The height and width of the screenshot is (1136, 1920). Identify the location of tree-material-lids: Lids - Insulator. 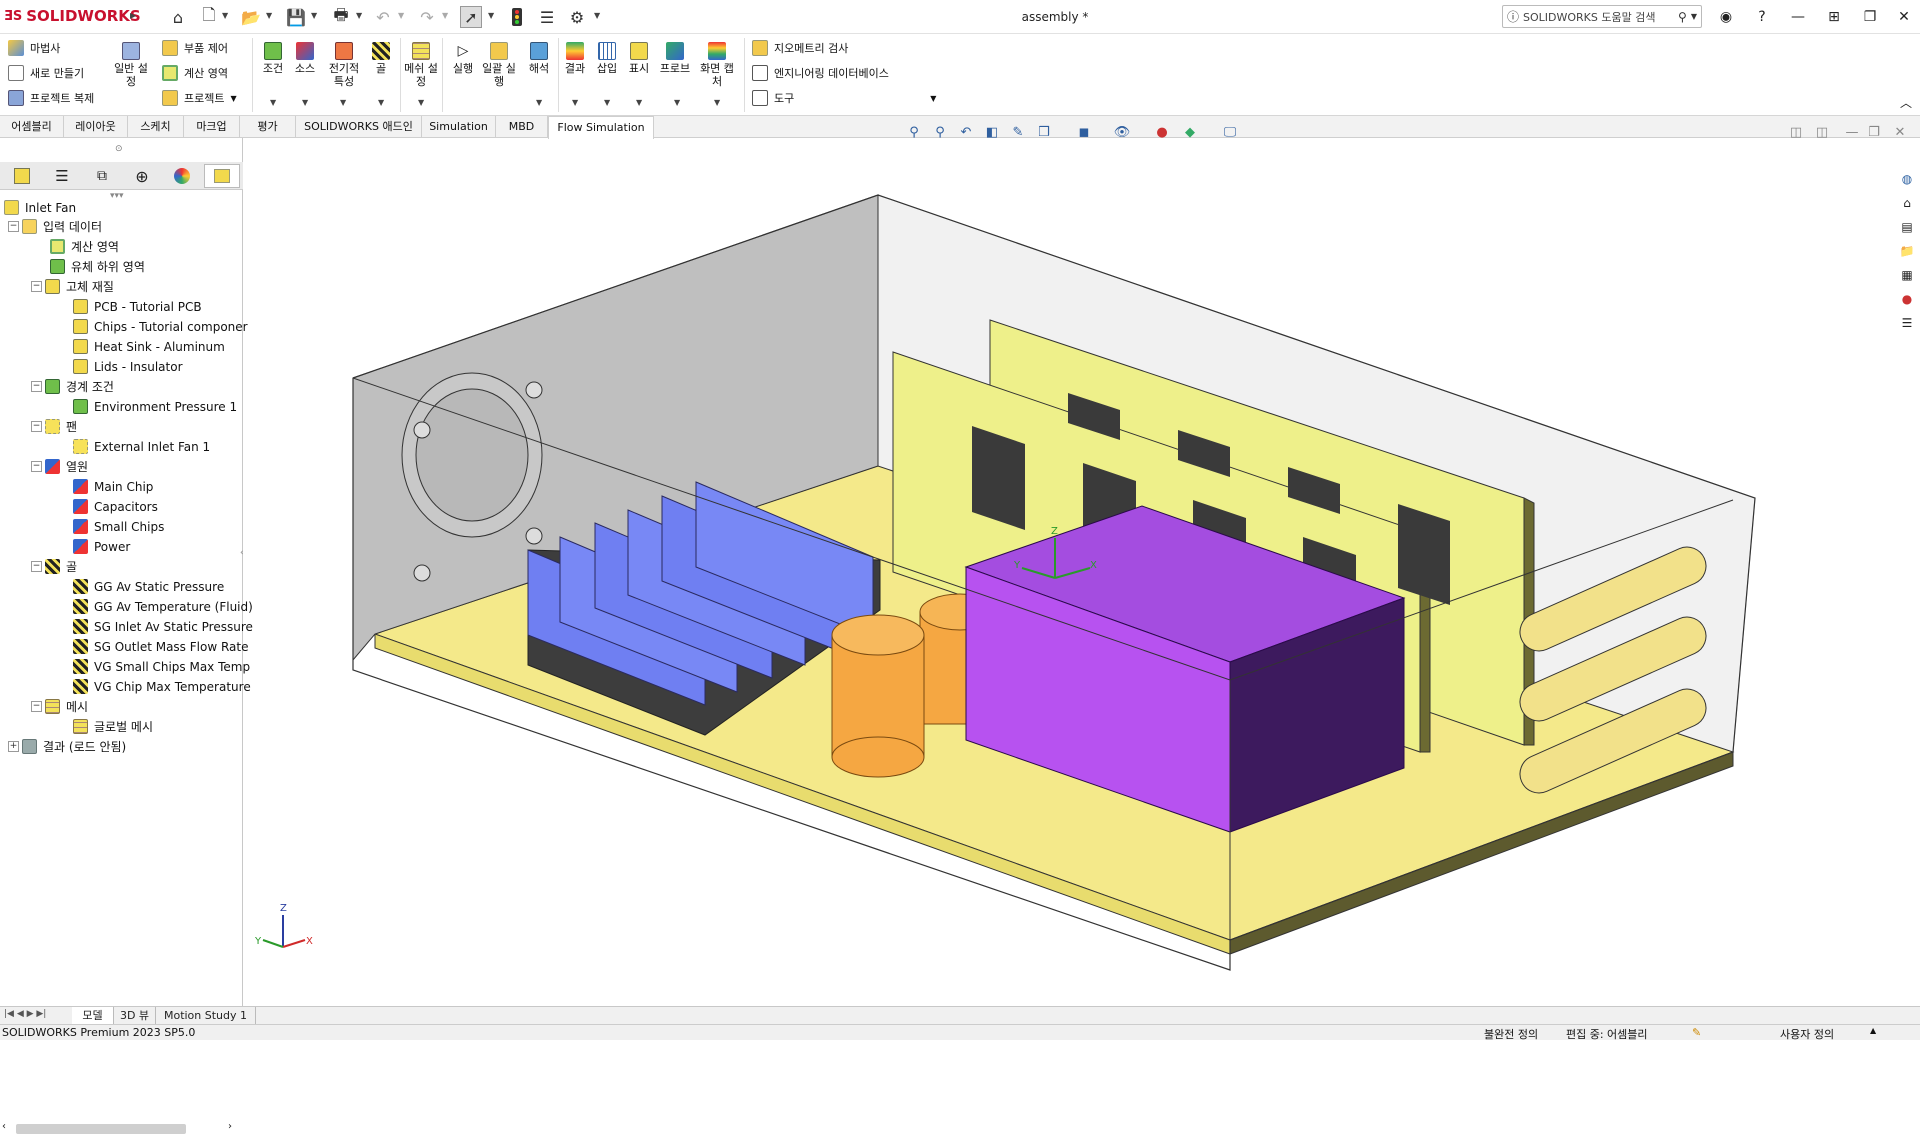
(128, 366).